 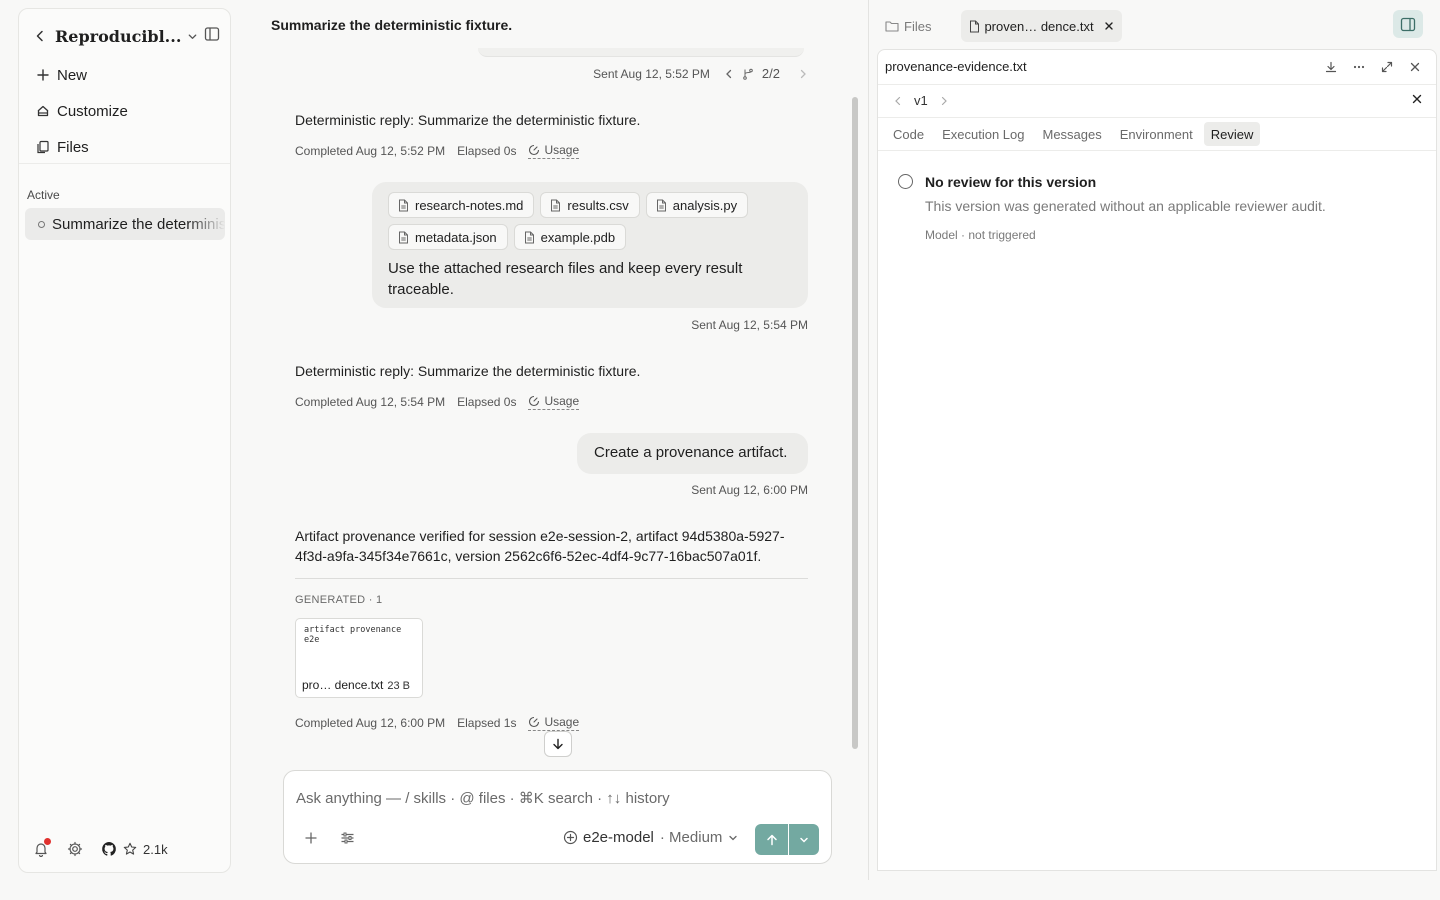 What do you see at coordinates (448, 237) in the screenshot?
I see `attachment-chip: metadata.json` at bounding box center [448, 237].